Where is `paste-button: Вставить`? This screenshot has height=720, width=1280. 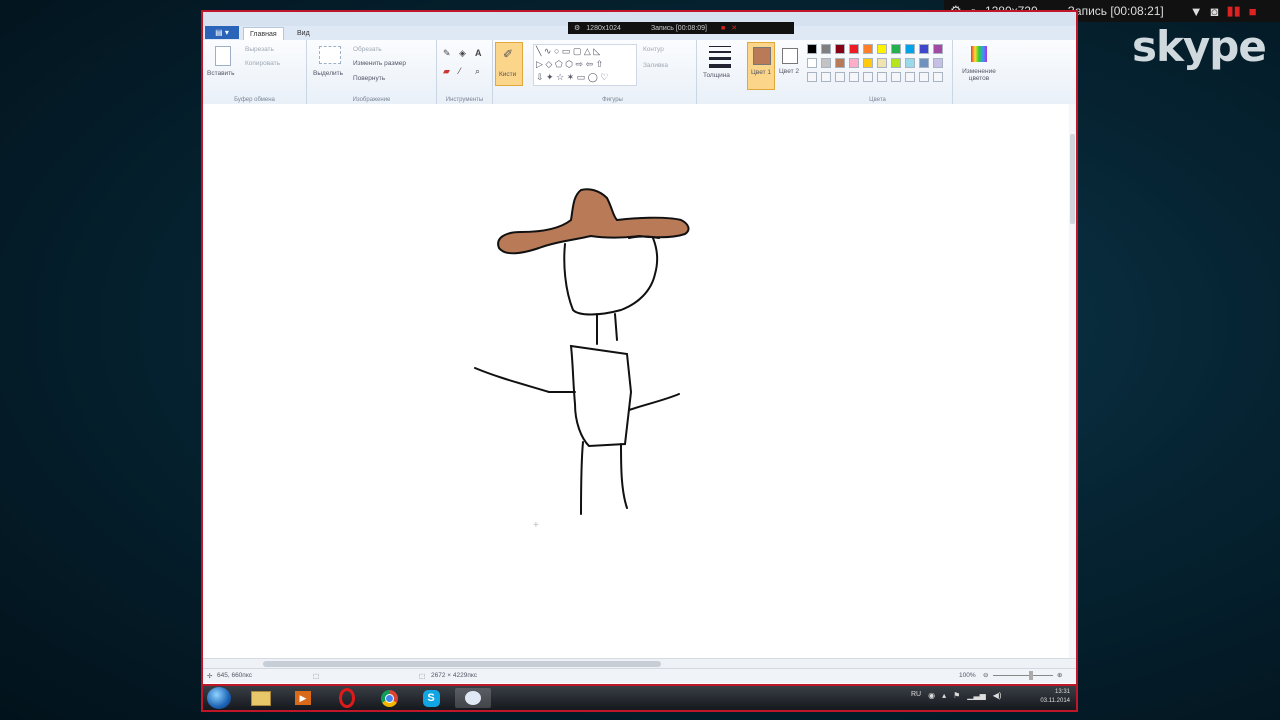
paste-button: Вставить is located at coordinates (221, 73).